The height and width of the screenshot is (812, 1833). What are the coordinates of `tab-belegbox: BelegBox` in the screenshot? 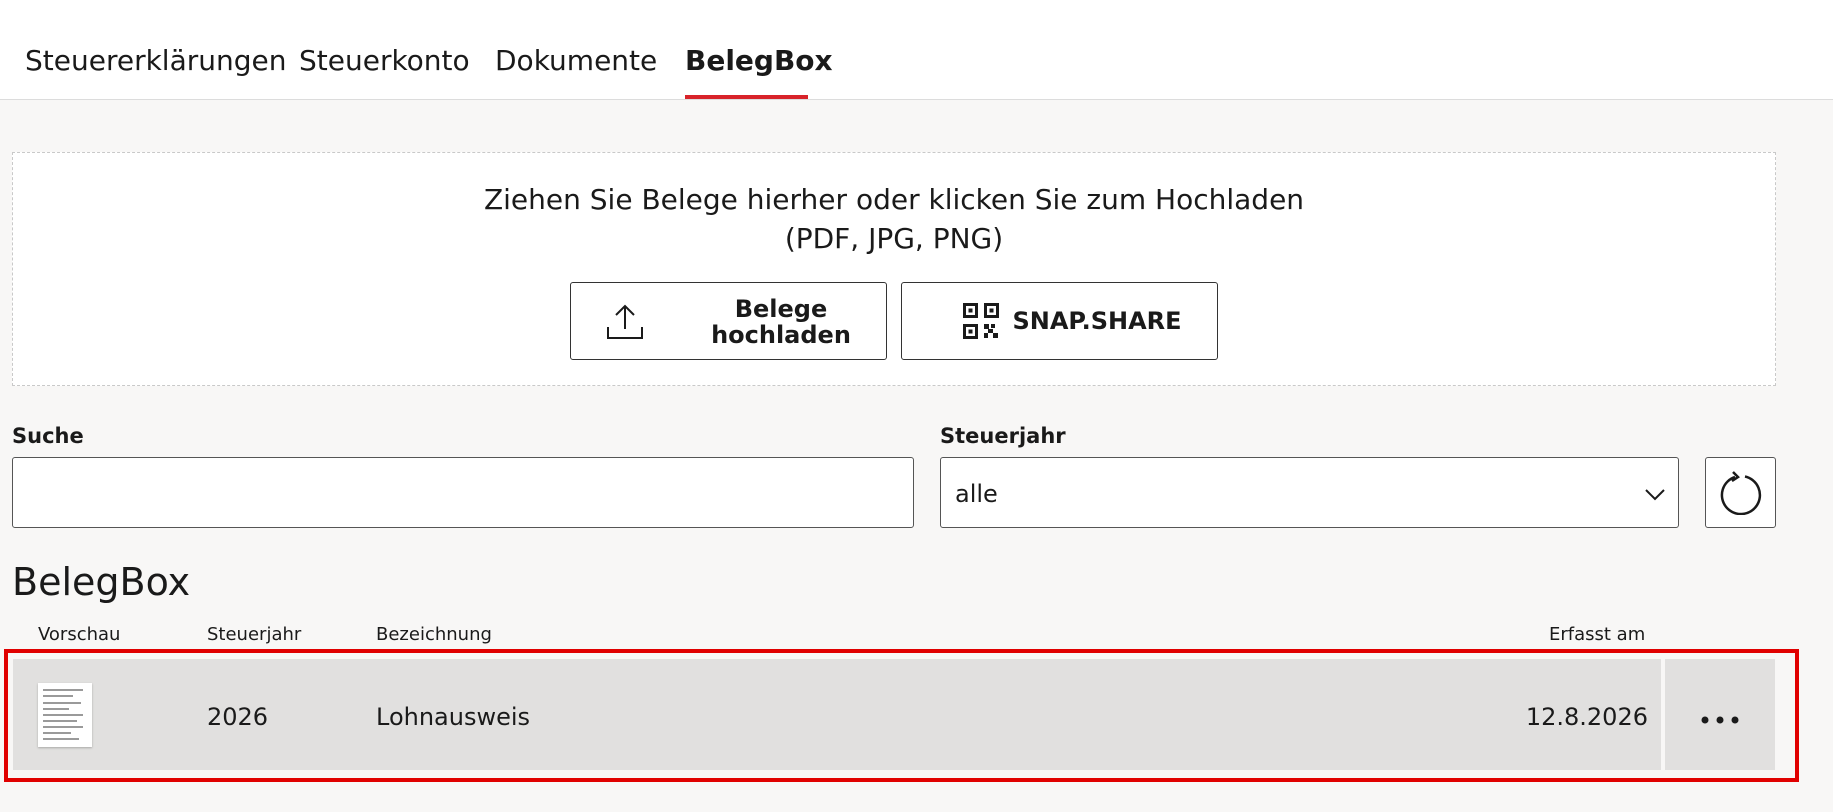 It's located at (759, 60).